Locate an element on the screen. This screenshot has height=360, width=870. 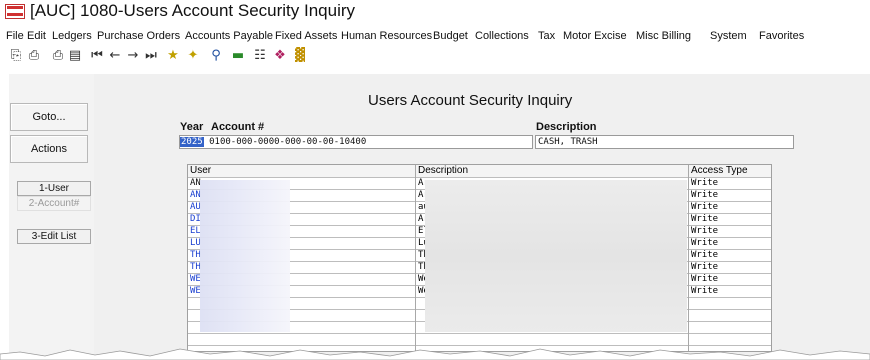
redacted-description-region is located at coordinates (556, 256).